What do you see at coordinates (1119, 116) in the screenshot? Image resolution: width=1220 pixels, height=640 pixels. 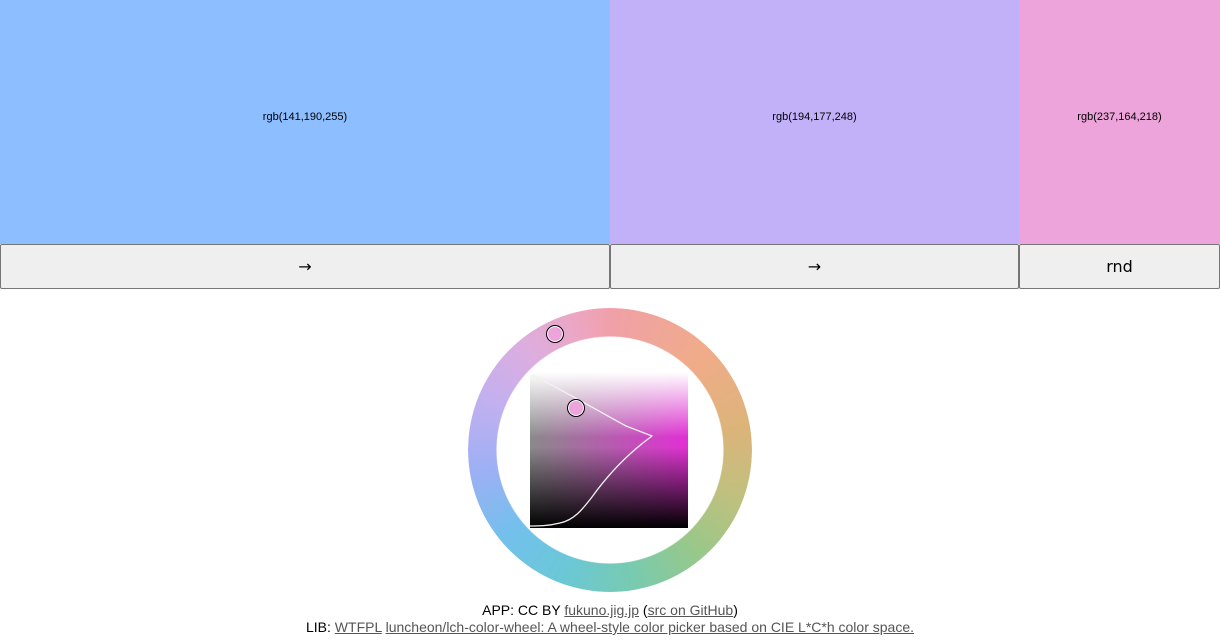 I see `swatch-3-label: rgb(237,164,218)` at bounding box center [1119, 116].